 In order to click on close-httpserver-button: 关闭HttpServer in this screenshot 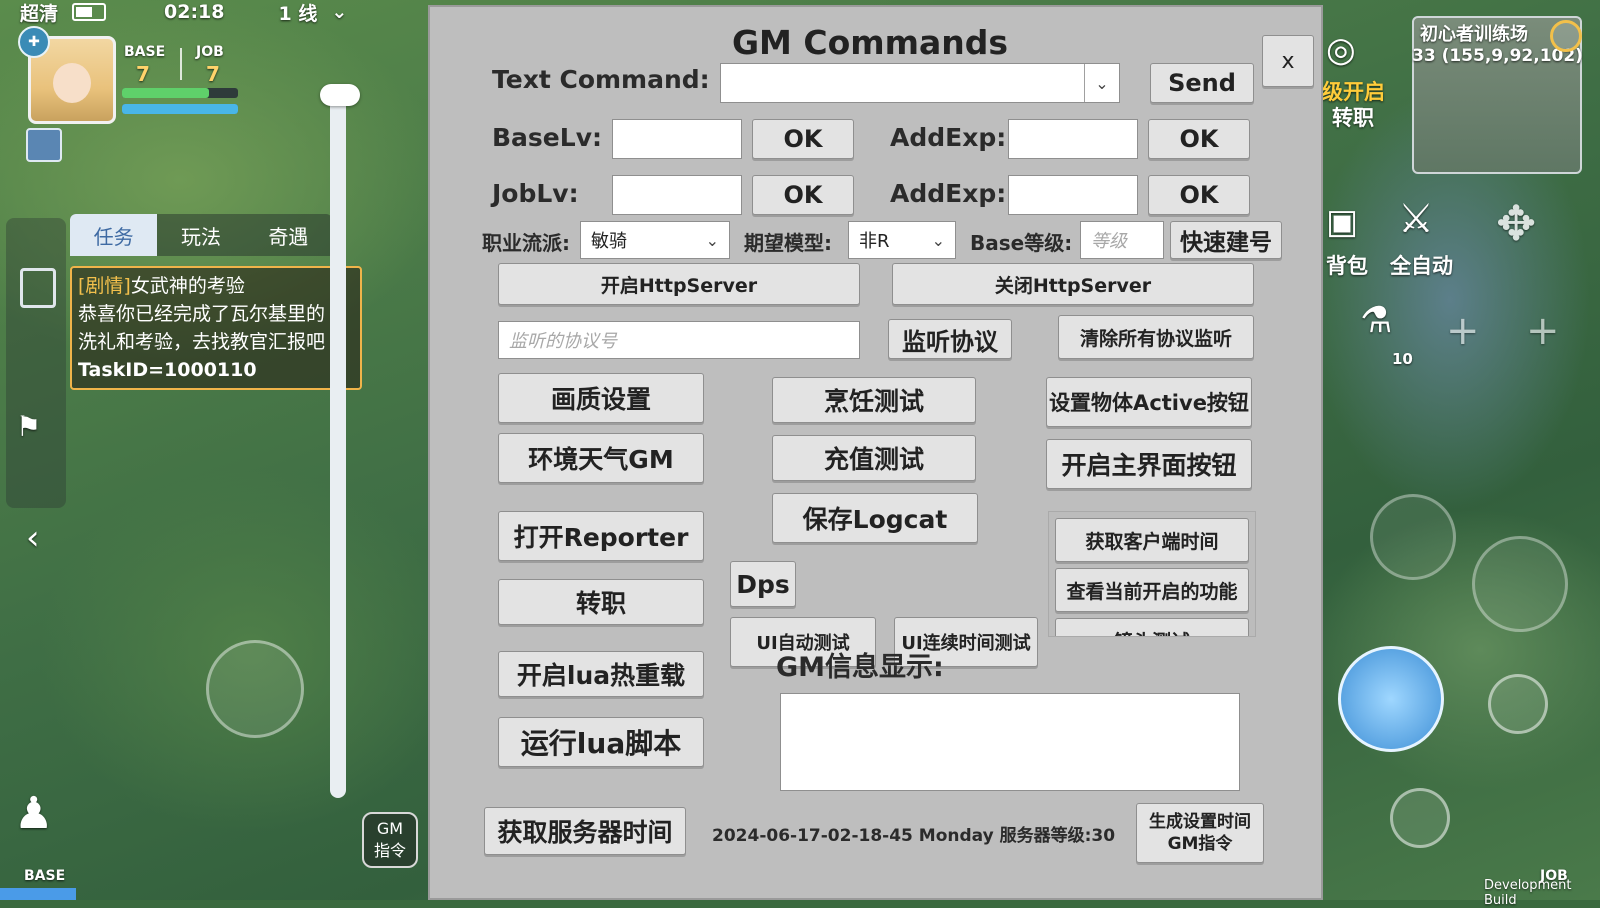, I will do `click(1073, 284)`.